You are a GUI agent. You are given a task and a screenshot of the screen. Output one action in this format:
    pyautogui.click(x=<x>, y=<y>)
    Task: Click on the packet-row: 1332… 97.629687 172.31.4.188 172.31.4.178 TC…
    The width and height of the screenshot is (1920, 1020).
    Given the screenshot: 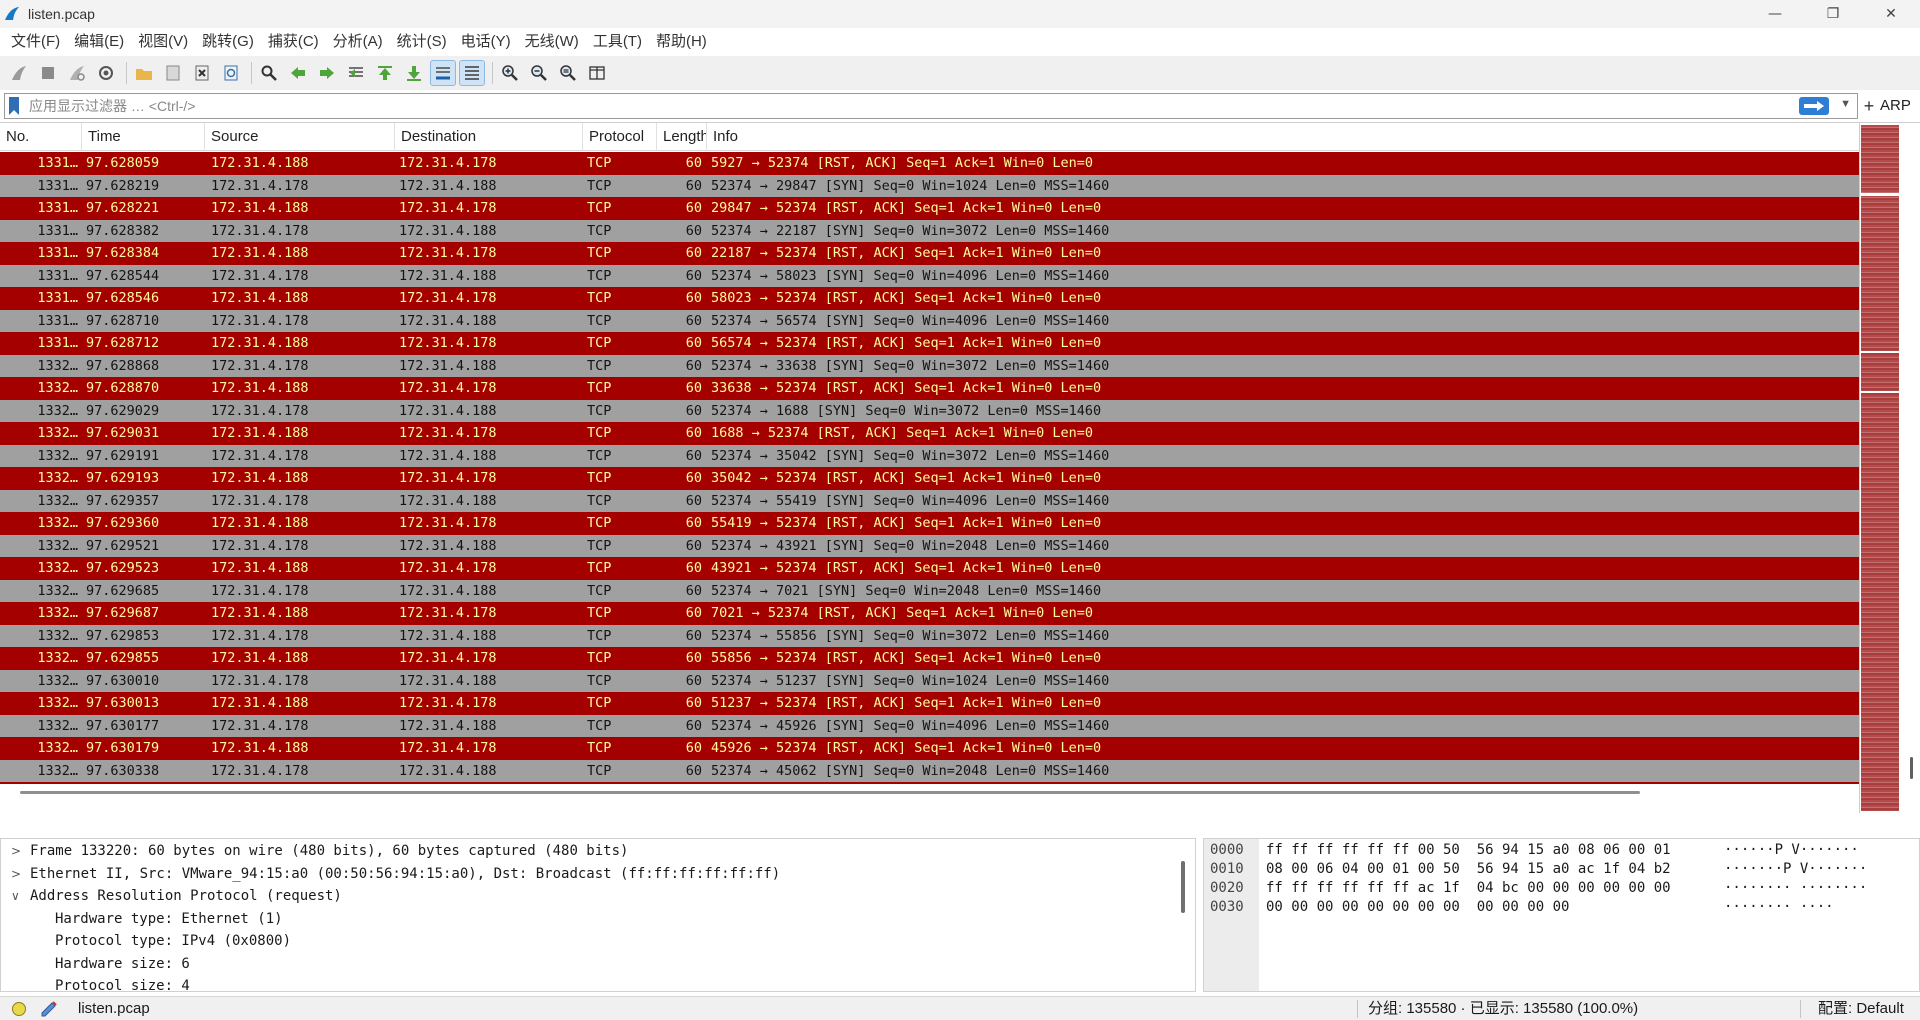 What is the action you would take?
    pyautogui.click(x=929, y=613)
    